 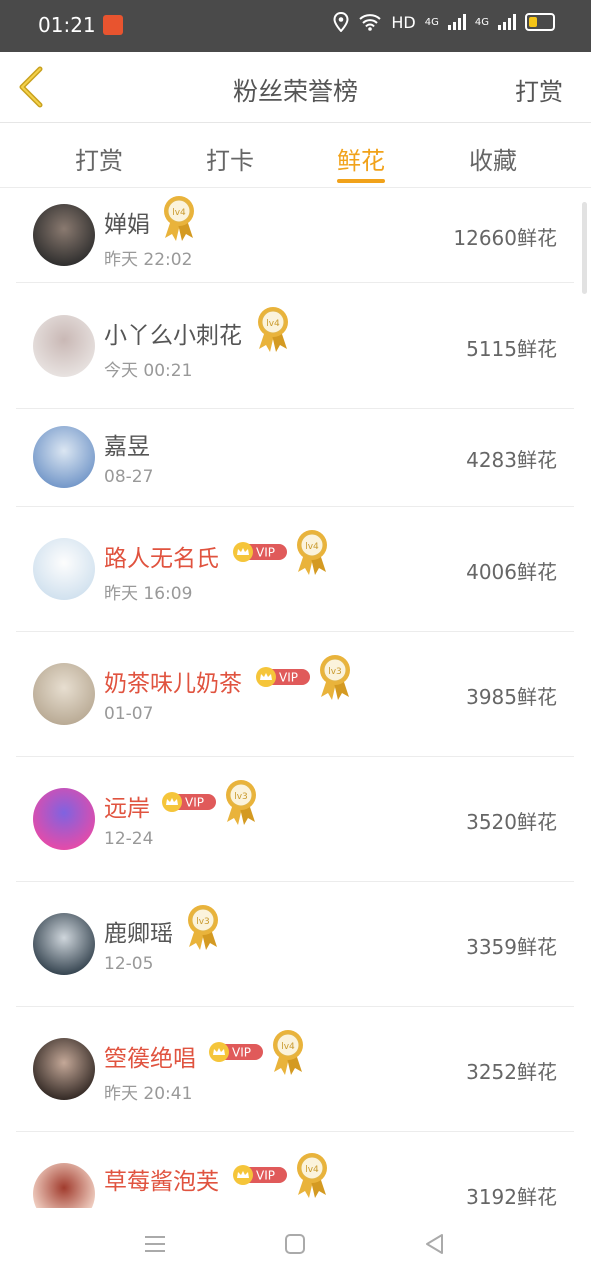 I want to click on user-name: 婵娟, so click(x=127, y=222).